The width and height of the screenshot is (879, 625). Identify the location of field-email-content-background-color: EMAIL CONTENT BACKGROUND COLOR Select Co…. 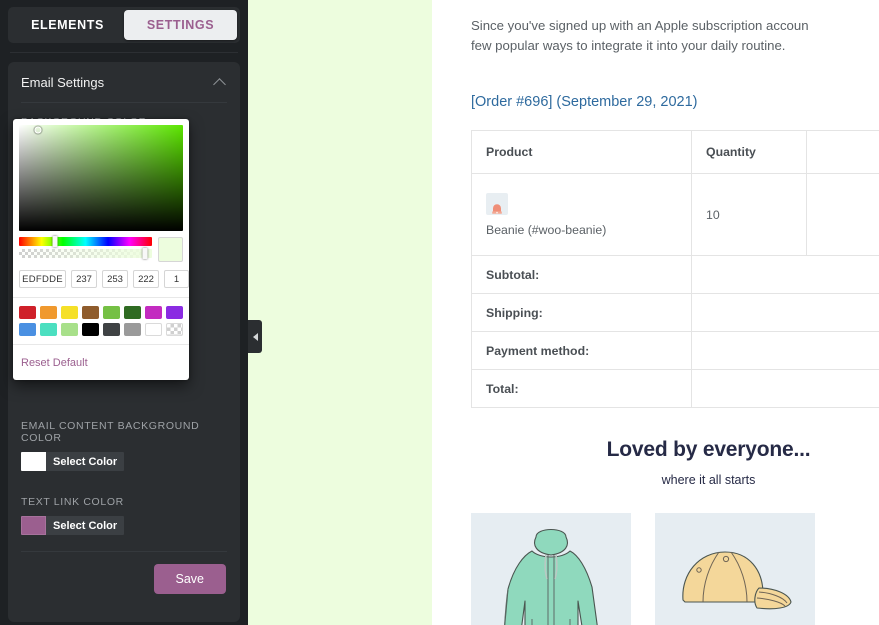
(124, 439).